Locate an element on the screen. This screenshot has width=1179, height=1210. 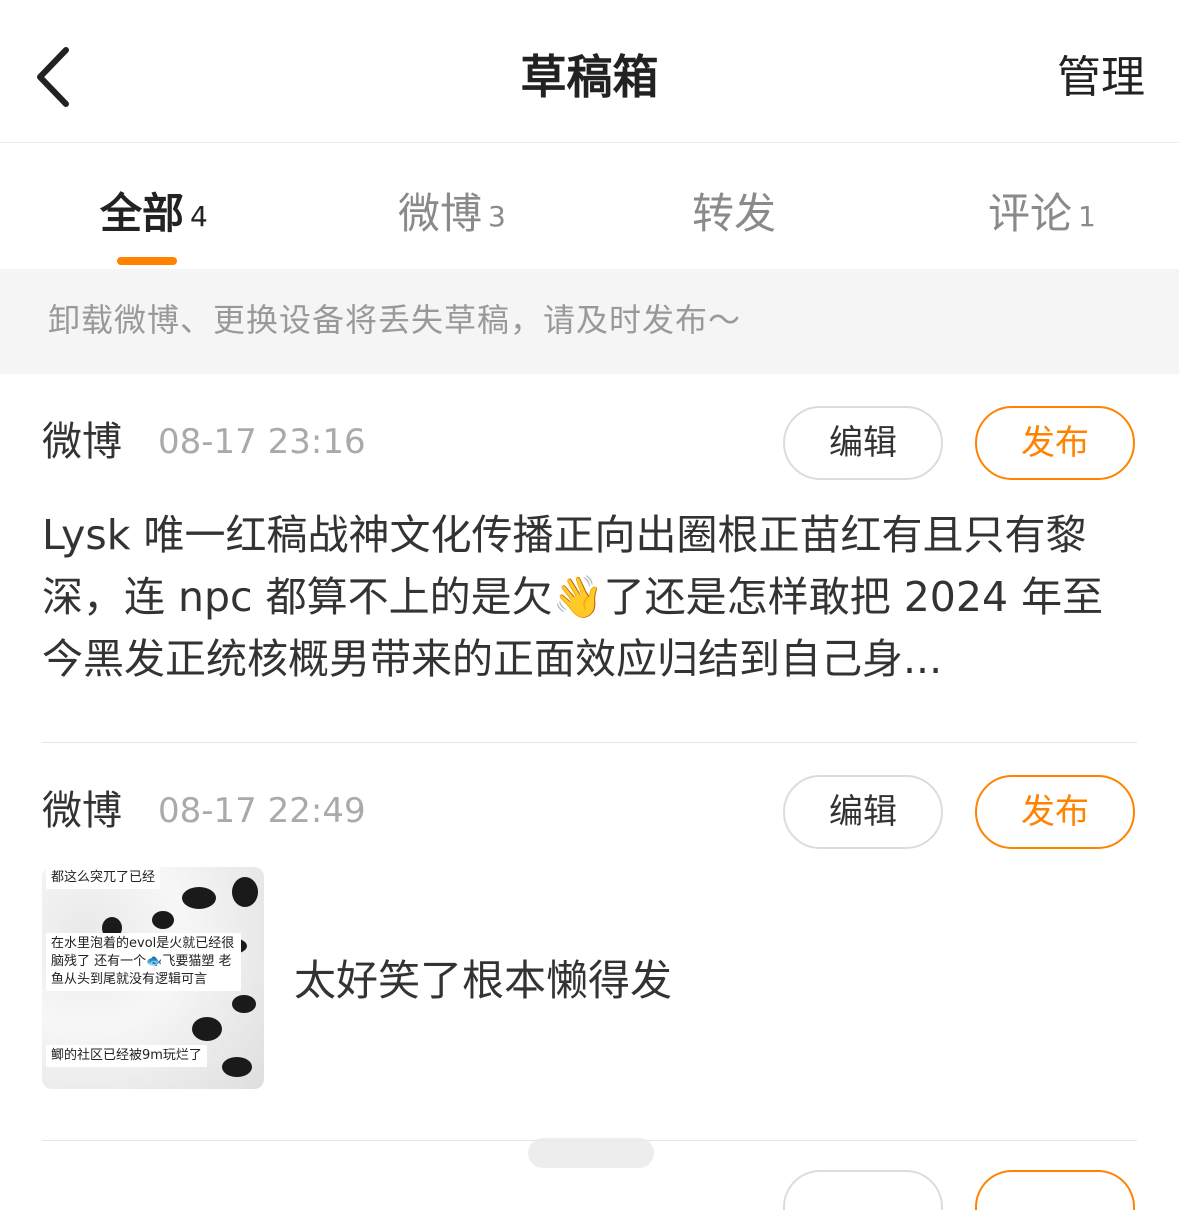
draft-caption: 太好笑了根本懒得发 is located at coordinates (483, 980).